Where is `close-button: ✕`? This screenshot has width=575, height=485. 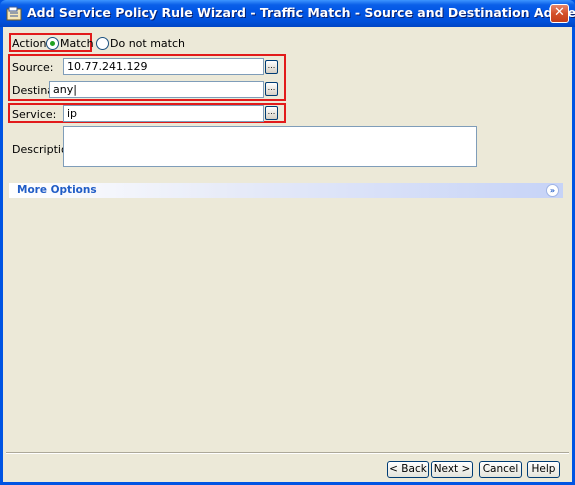 close-button: ✕ is located at coordinates (559, 13).